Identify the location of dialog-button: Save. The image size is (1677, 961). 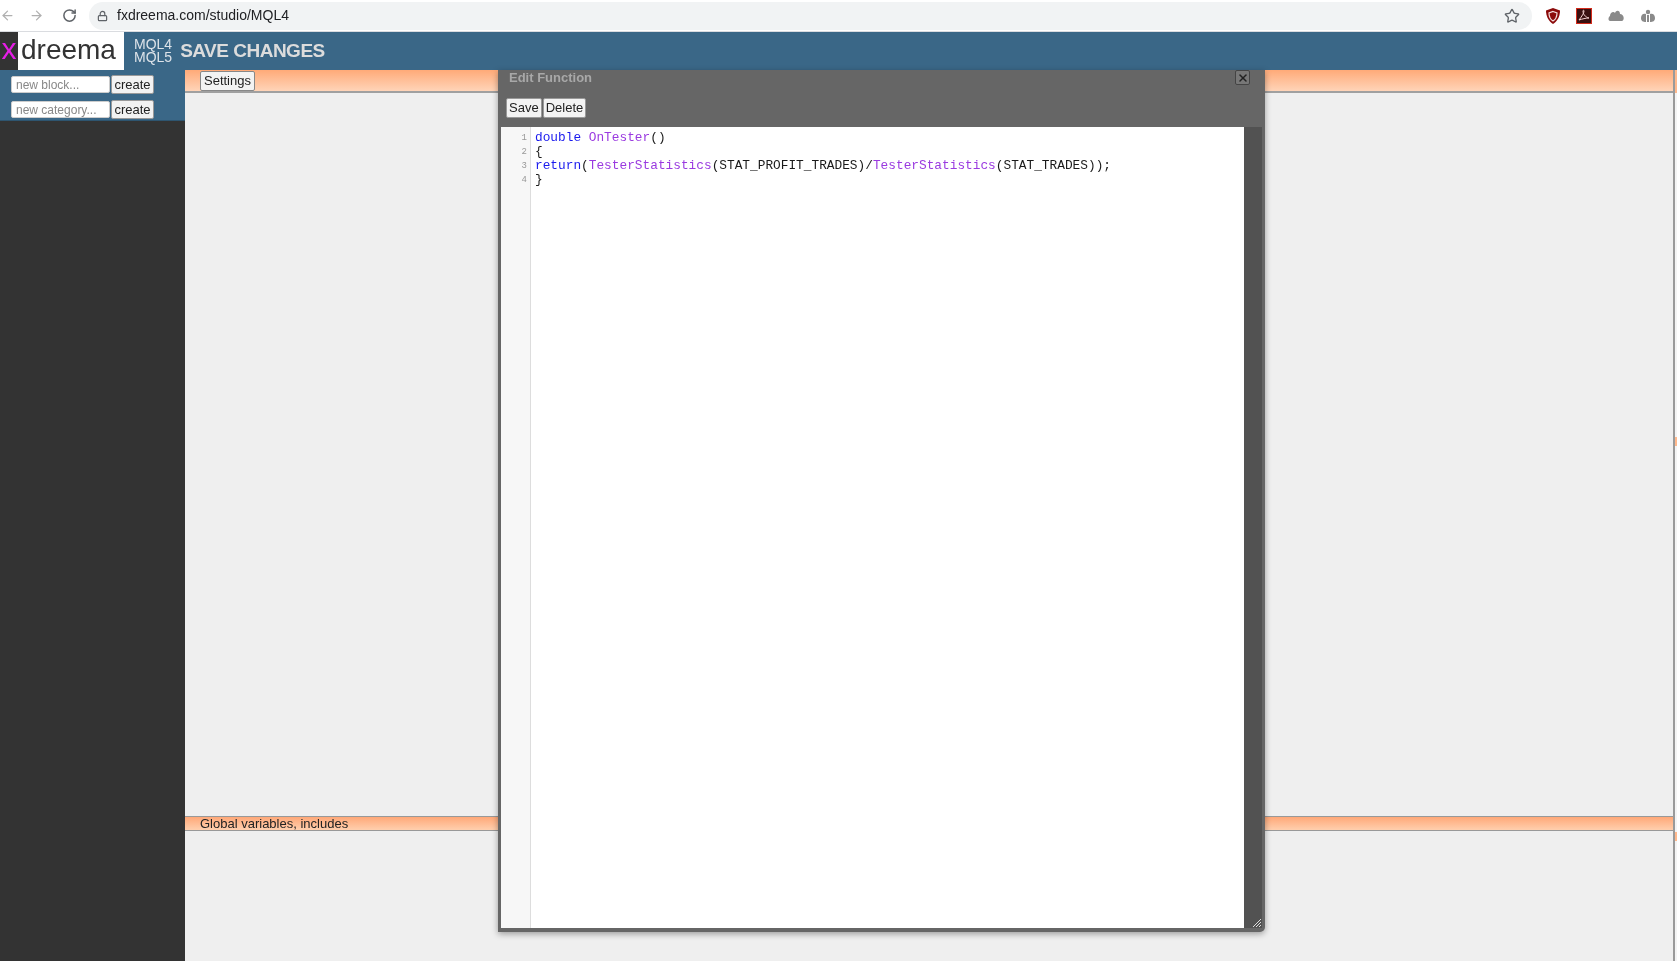
(524, 108).